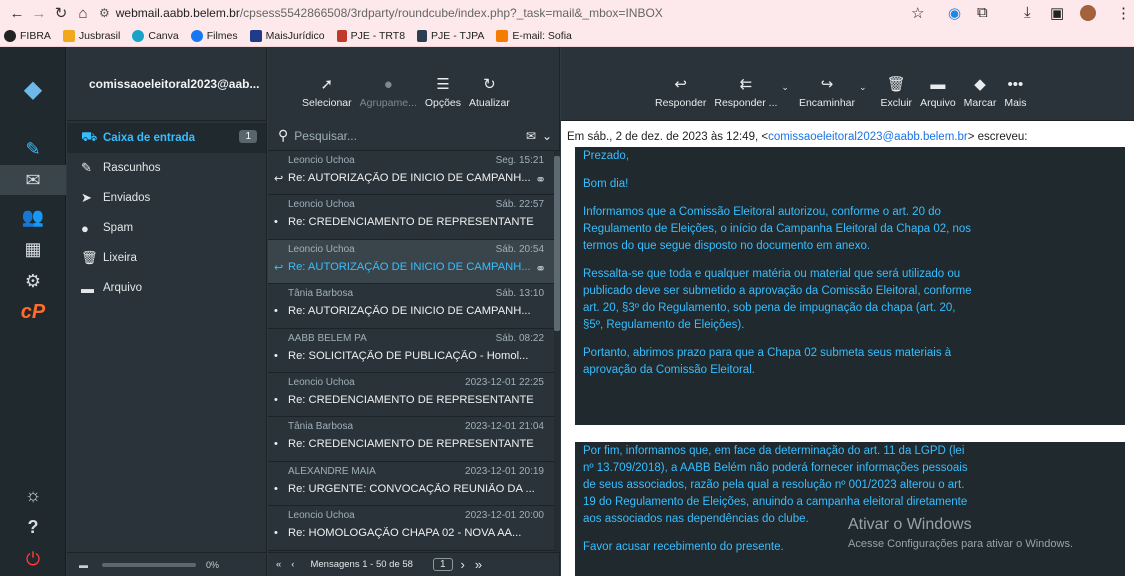 The image size is (1134, 576). What do you see at coordinates (531, 136) in the screenshot?
I see `envelope-filter-icon: ✉` at bounding box center [531, 136].